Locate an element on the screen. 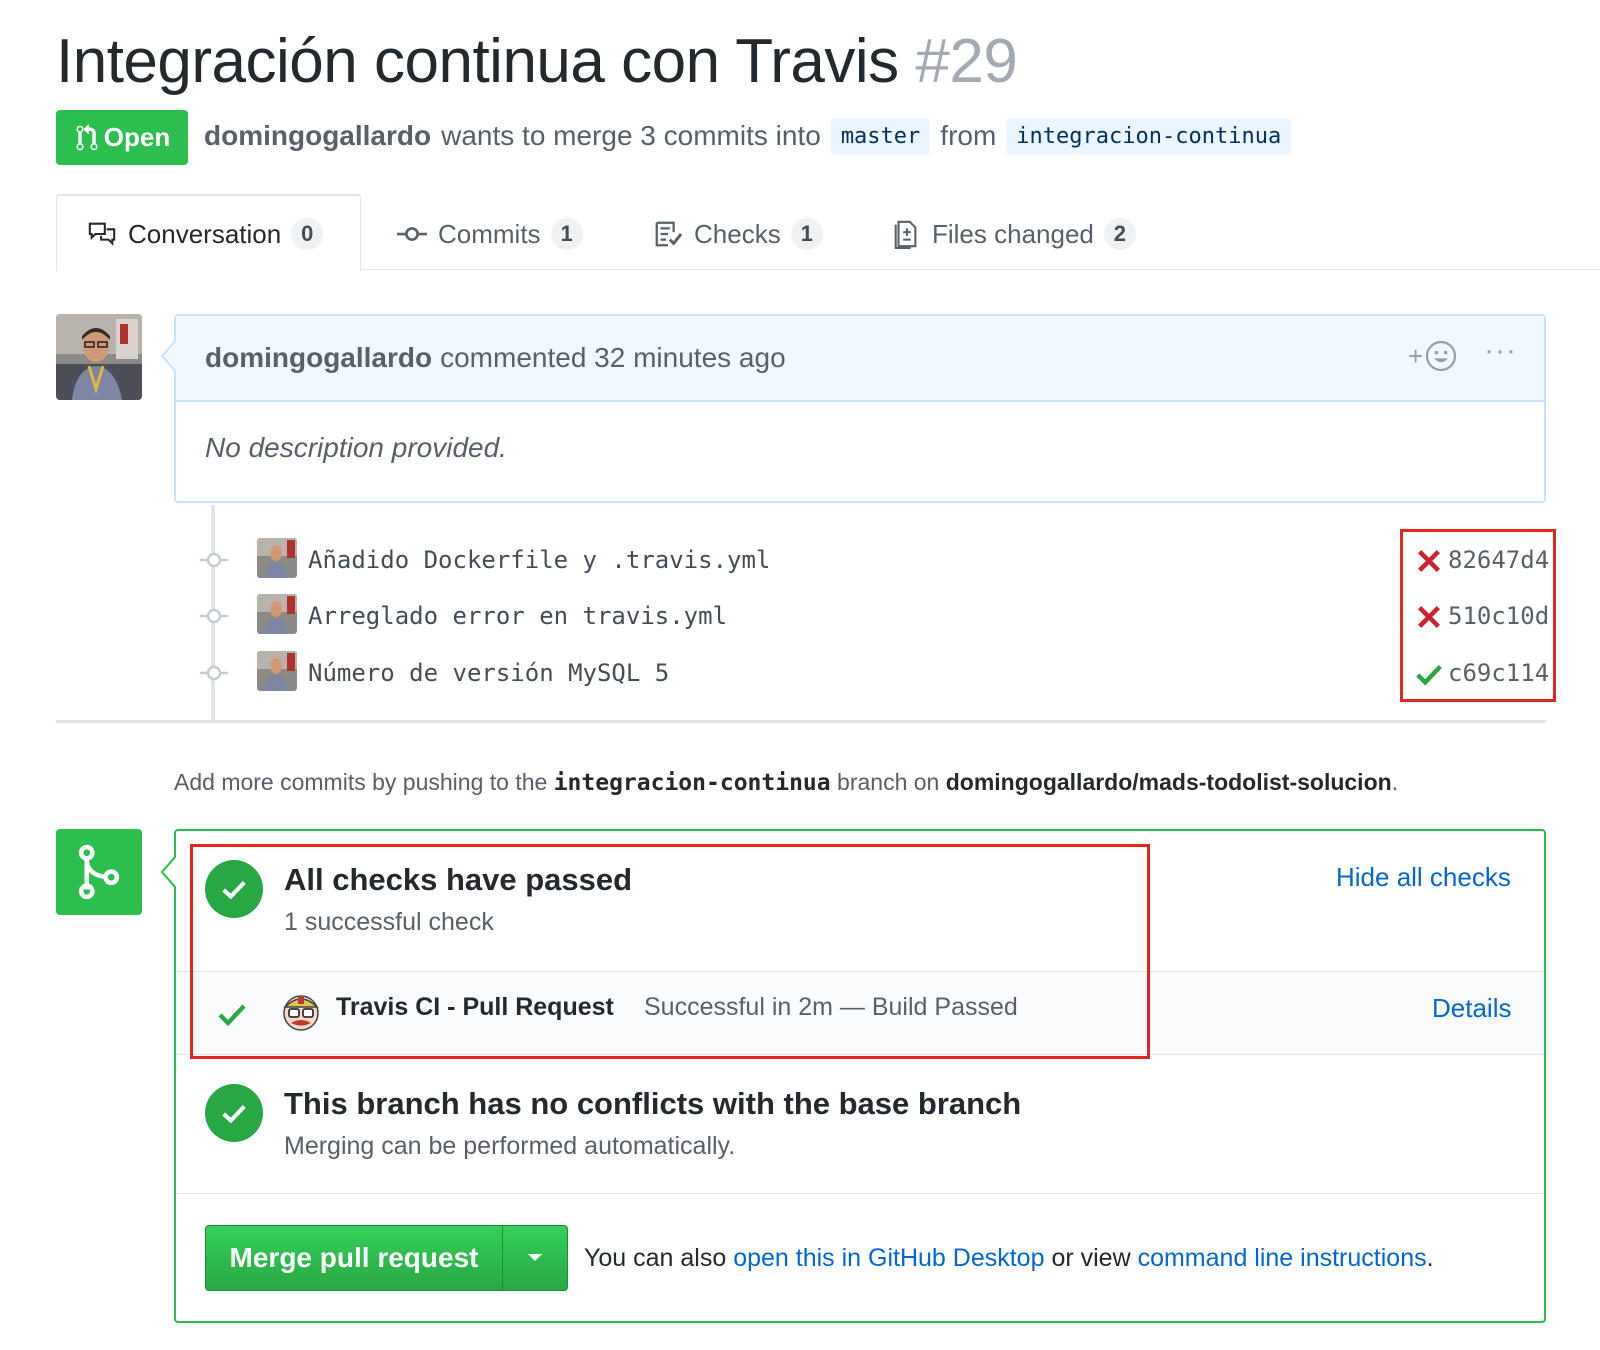 The width and height of the screenshot is (1600, 1350). hide-all-checks-link: Hide all checks is located at coordinates (1423, 877).